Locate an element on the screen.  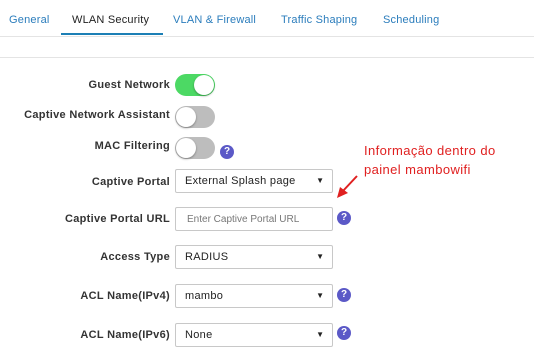
acl-ipv6-help-icon: ? is located at coordinates (344, 333).